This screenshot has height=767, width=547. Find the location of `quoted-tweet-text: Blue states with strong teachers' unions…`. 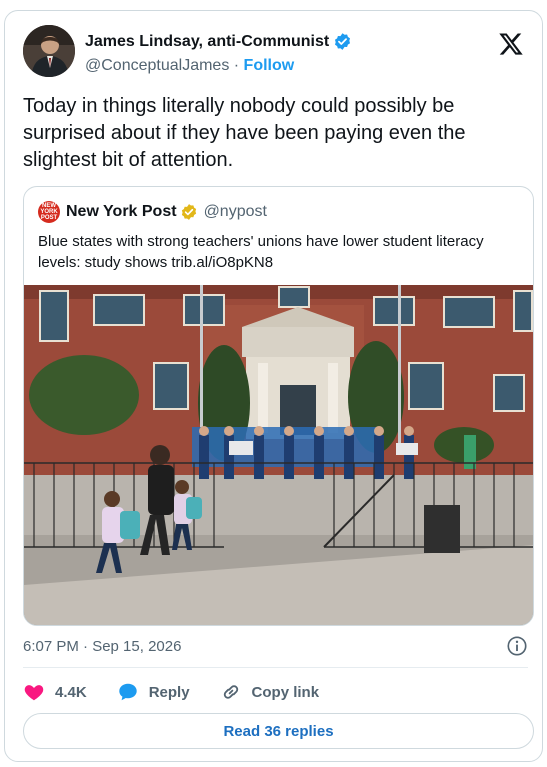

quoted-tweet-text: Blue states with strong teachers' unions… is located at coordinates (261, 252).